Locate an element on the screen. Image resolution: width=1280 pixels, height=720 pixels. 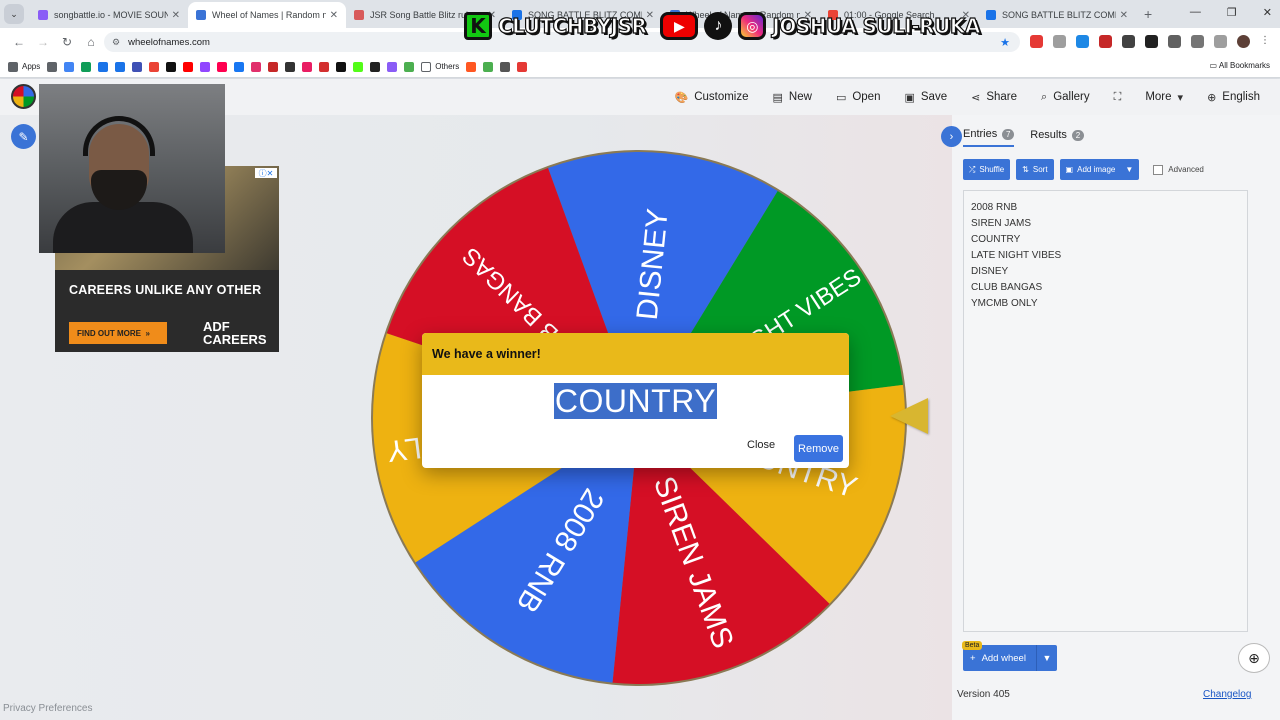
kebab-menu-icon: ⋮ is located at coordinates (1266, 41).